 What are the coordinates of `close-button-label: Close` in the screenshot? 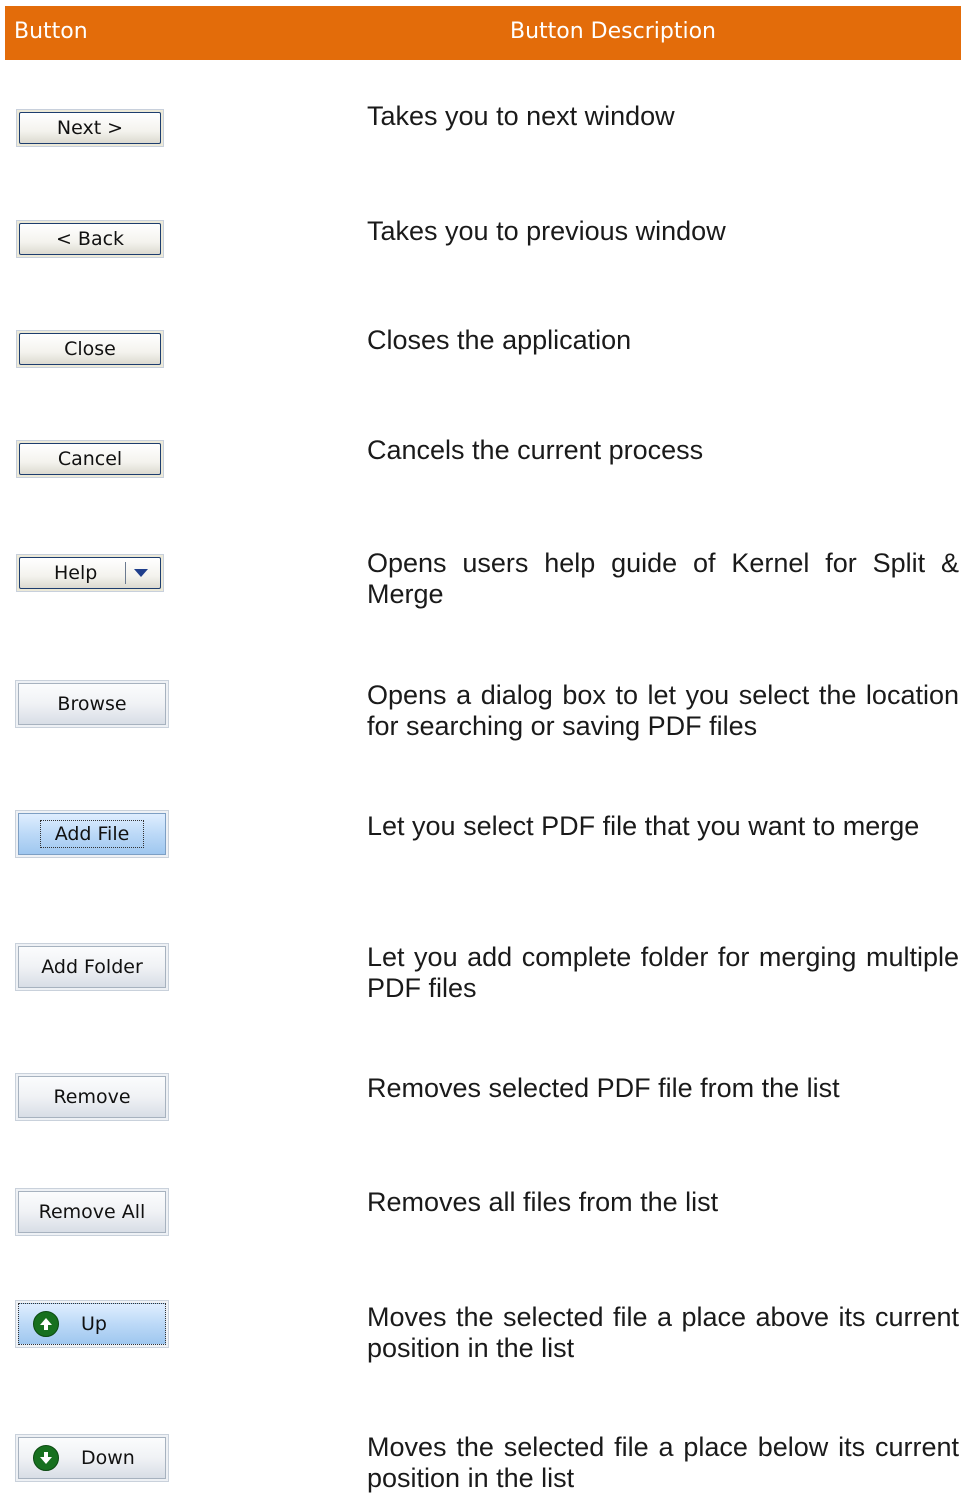 It's located at (90, 349).